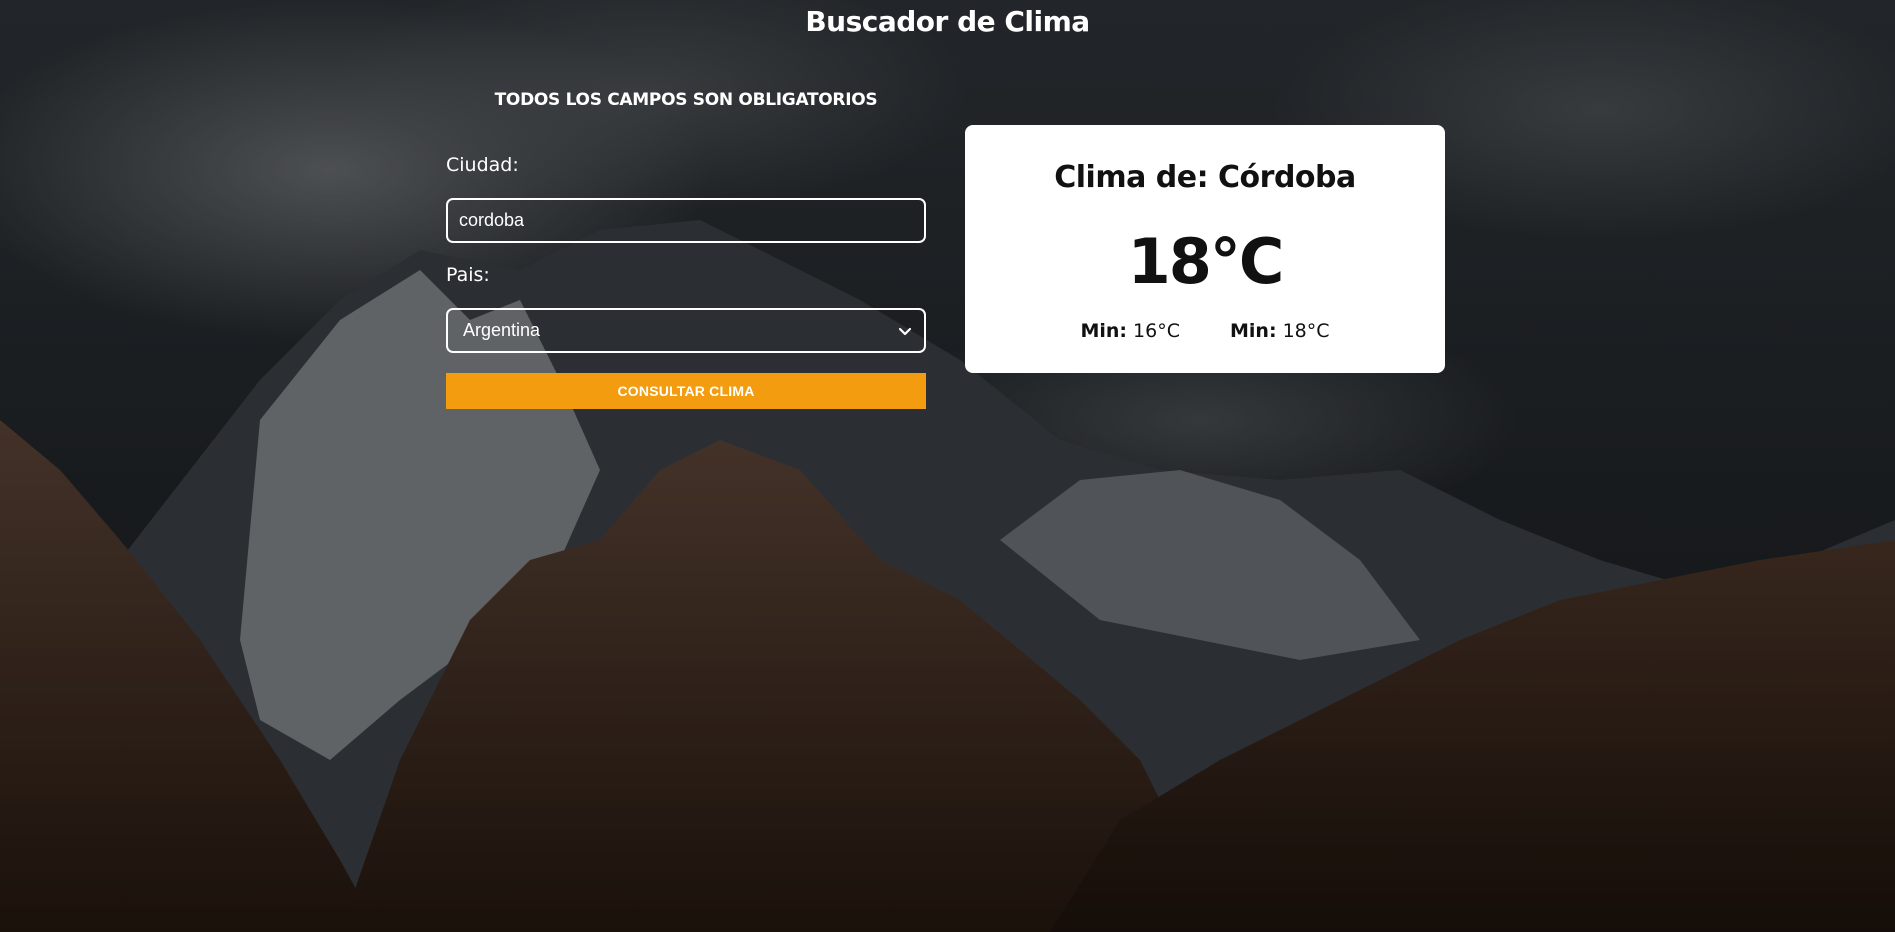 The image size is (1895, 932). I want to click on max-temperature: Min: 18°C, so click(1280, 331).